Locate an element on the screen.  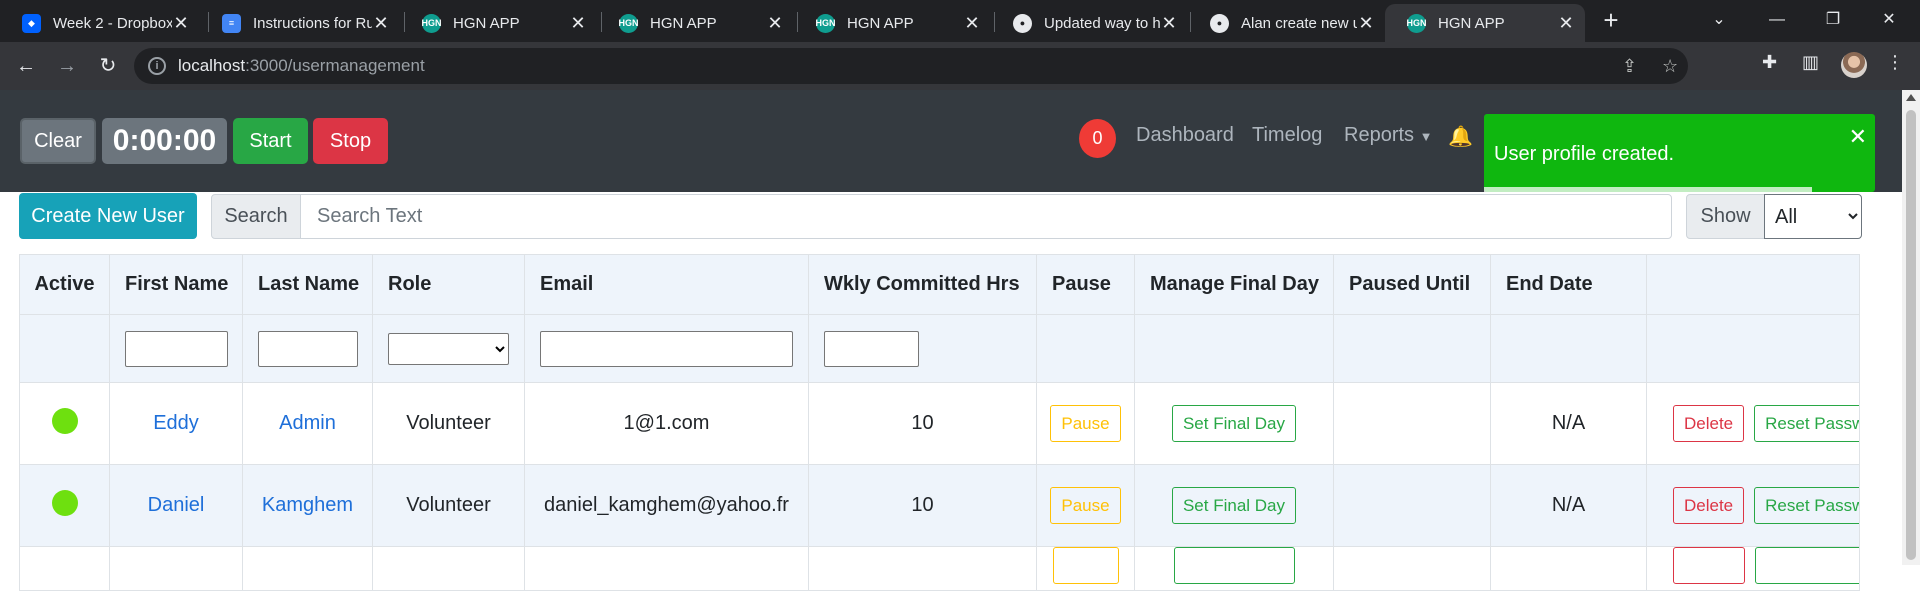
tab-hgn-1: HGN HGN APP ✕ is located at coordinates (498, 23).